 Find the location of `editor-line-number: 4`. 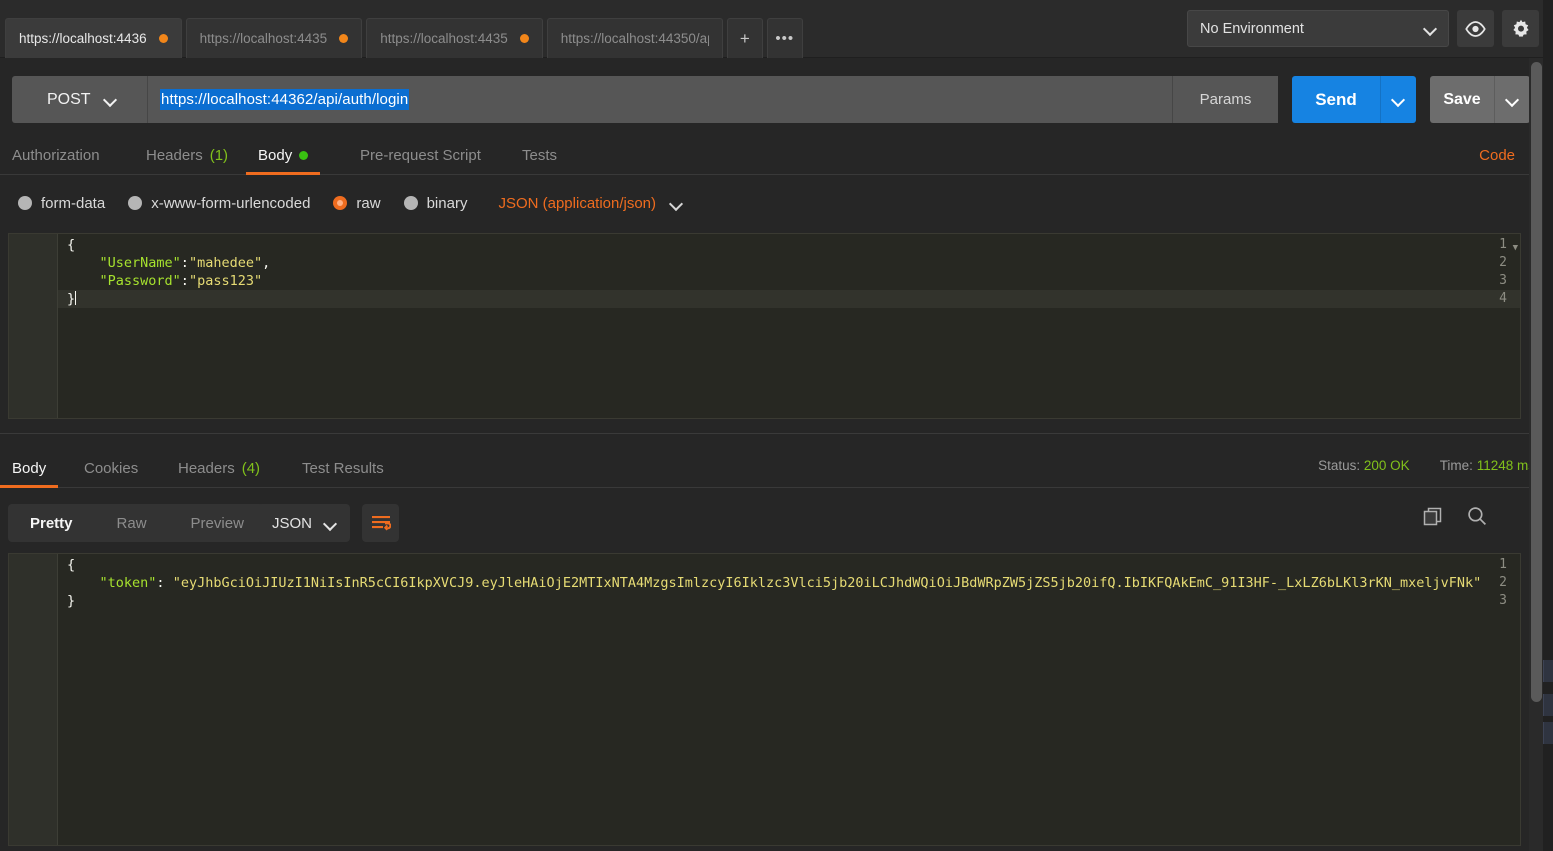

editor-line-number: 4 is located at coordinates (1503, 298).